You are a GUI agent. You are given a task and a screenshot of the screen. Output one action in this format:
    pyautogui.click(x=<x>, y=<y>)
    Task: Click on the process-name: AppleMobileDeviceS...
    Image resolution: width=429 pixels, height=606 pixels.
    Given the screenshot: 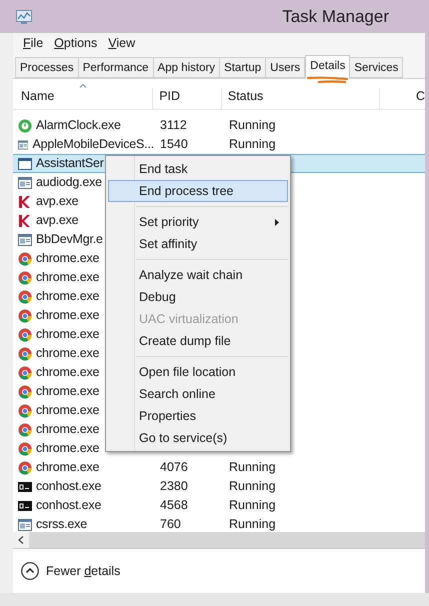 What is the action you would take?
    pyautogui.click(x=93, y=145)
    